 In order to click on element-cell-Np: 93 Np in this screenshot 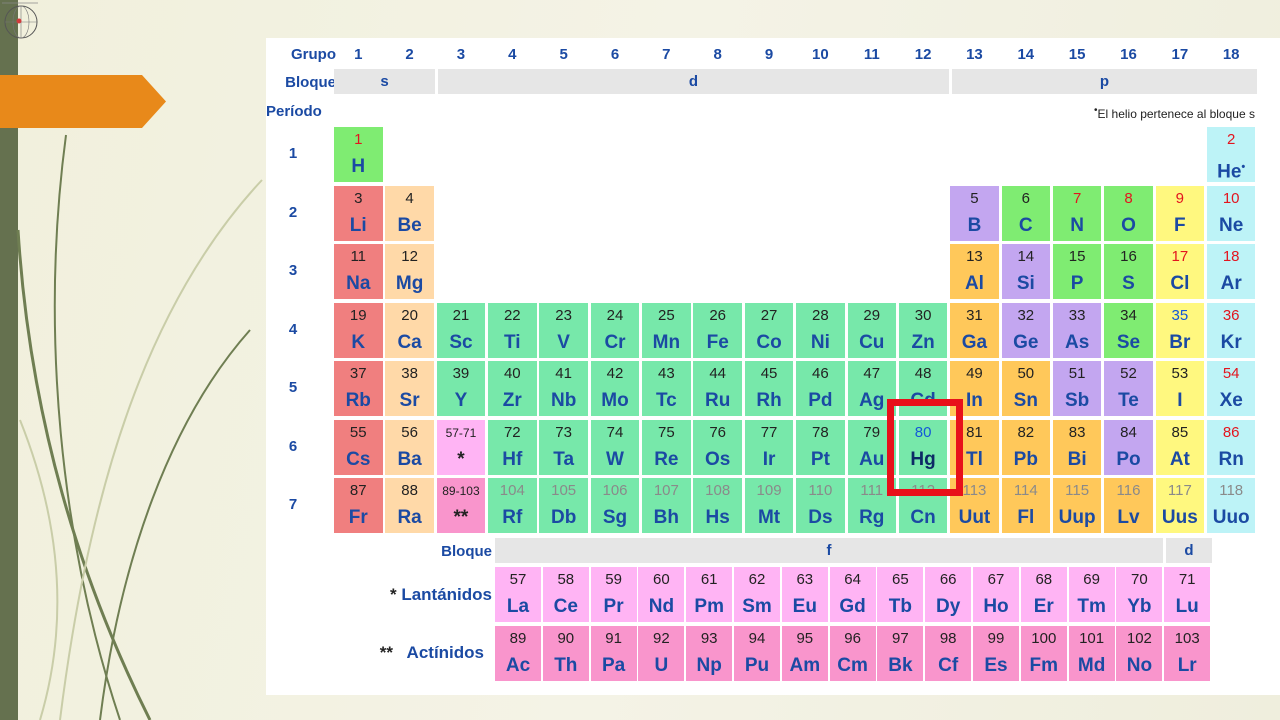, I will do `click(709, 653)`.